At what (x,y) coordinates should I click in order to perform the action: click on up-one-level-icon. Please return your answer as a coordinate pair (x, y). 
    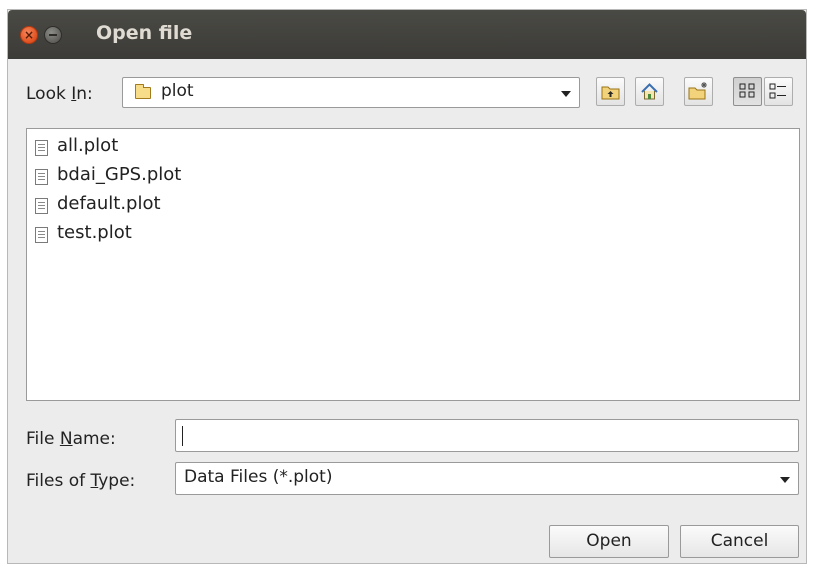
    Looking at the image, I should click on (610, 93).